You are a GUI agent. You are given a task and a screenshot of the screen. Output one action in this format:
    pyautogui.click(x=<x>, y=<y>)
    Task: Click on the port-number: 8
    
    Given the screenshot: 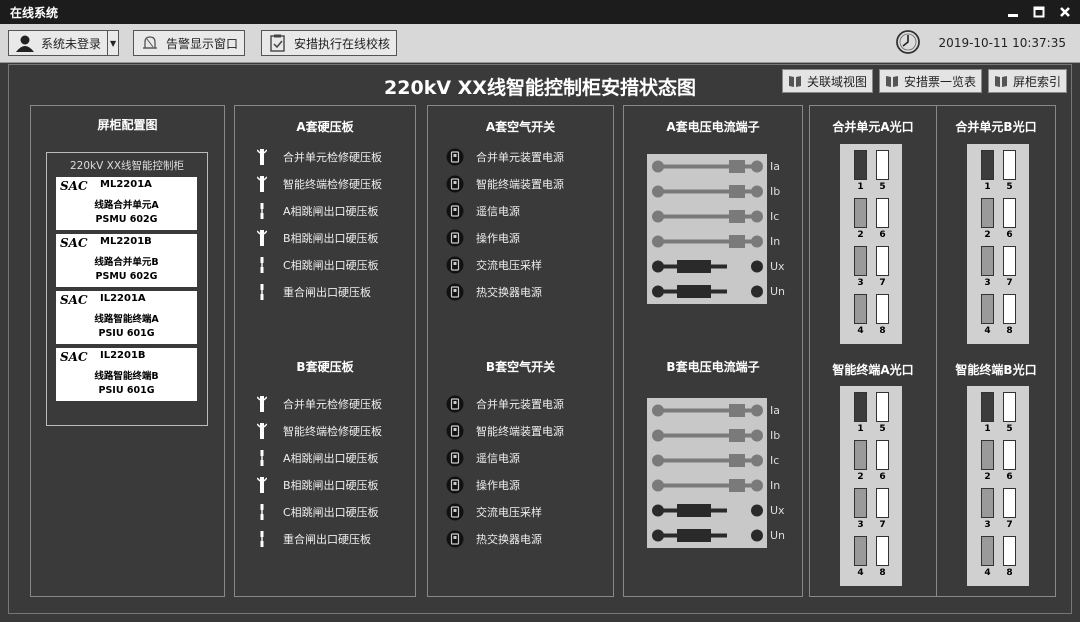 What is the action you would take?
    pyautogui.click(x=882, y=331)
    